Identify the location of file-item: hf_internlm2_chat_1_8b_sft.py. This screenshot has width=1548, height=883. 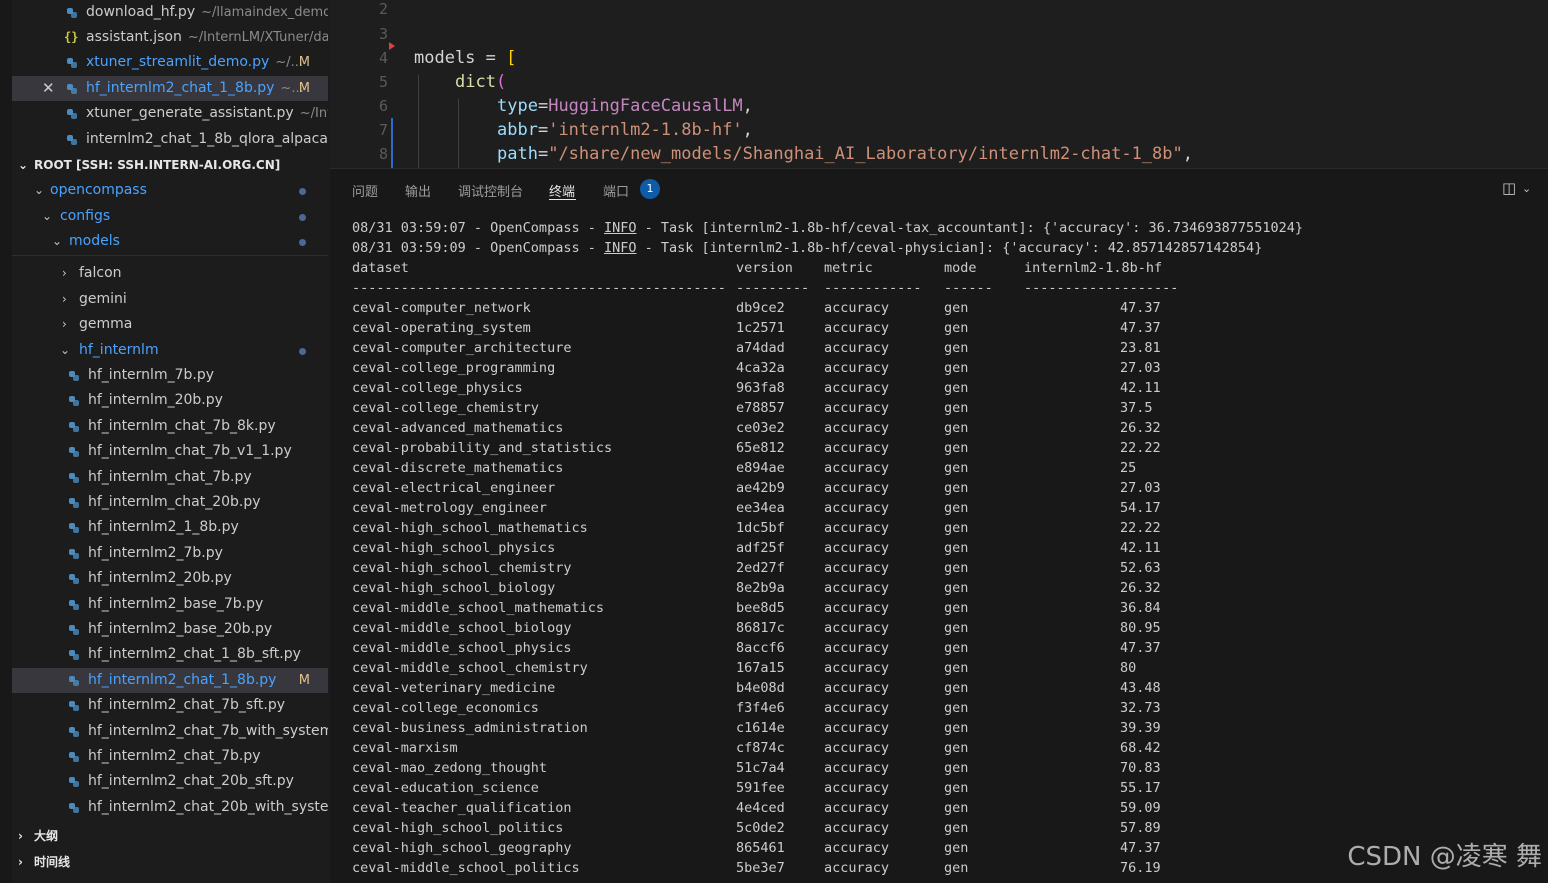
(170, 654).